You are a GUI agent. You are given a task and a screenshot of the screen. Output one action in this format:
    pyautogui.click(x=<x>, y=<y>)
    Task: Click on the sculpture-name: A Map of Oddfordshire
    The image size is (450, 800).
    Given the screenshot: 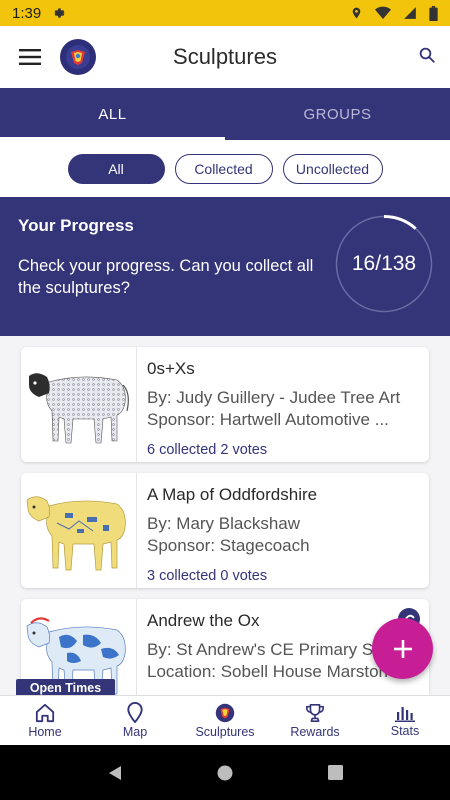 What is the action you would take?
    pyautogui.click(x=232, y=494)
    